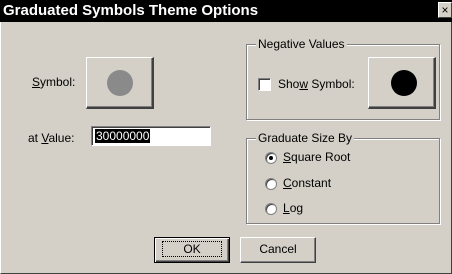 The width and height of the screenshot is (452, 274). I want to click on at-value-label: at Value:, so click(51, 138).